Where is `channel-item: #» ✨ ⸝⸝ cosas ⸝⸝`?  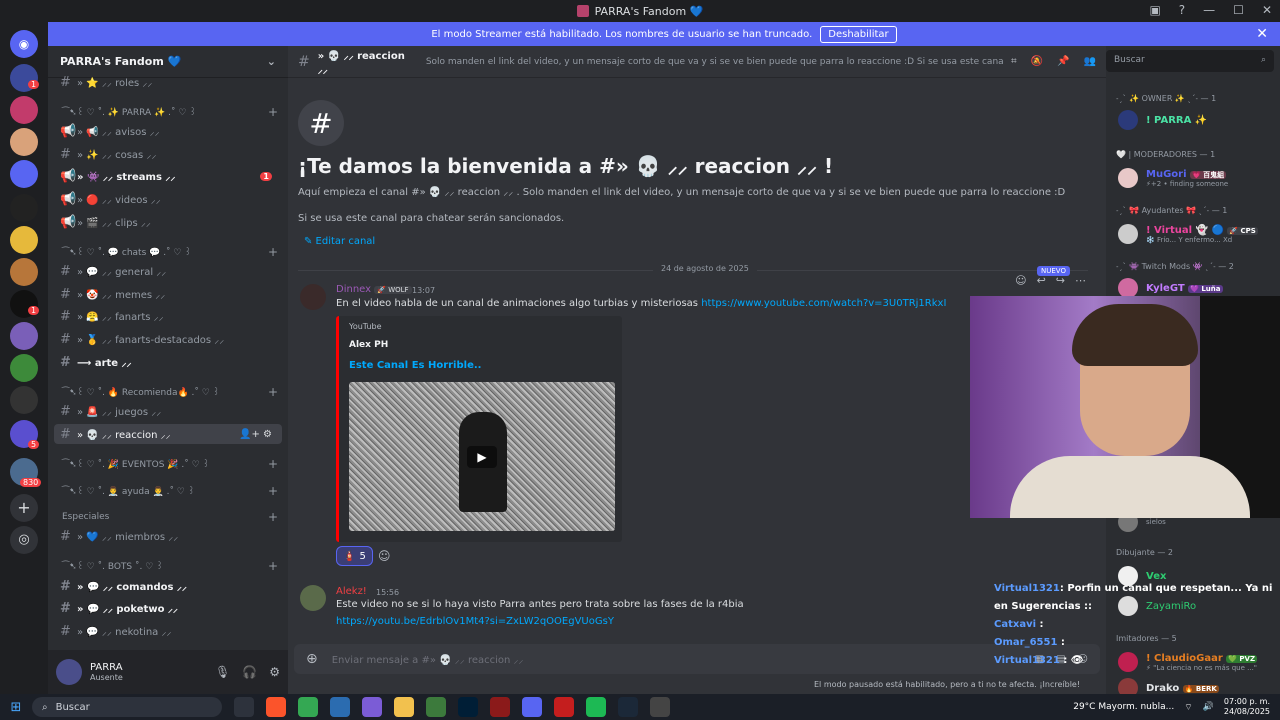 channel-item: #» ✨ ⸝⸝ cosas ⸝⸝ is located at coordinates (168, 154).